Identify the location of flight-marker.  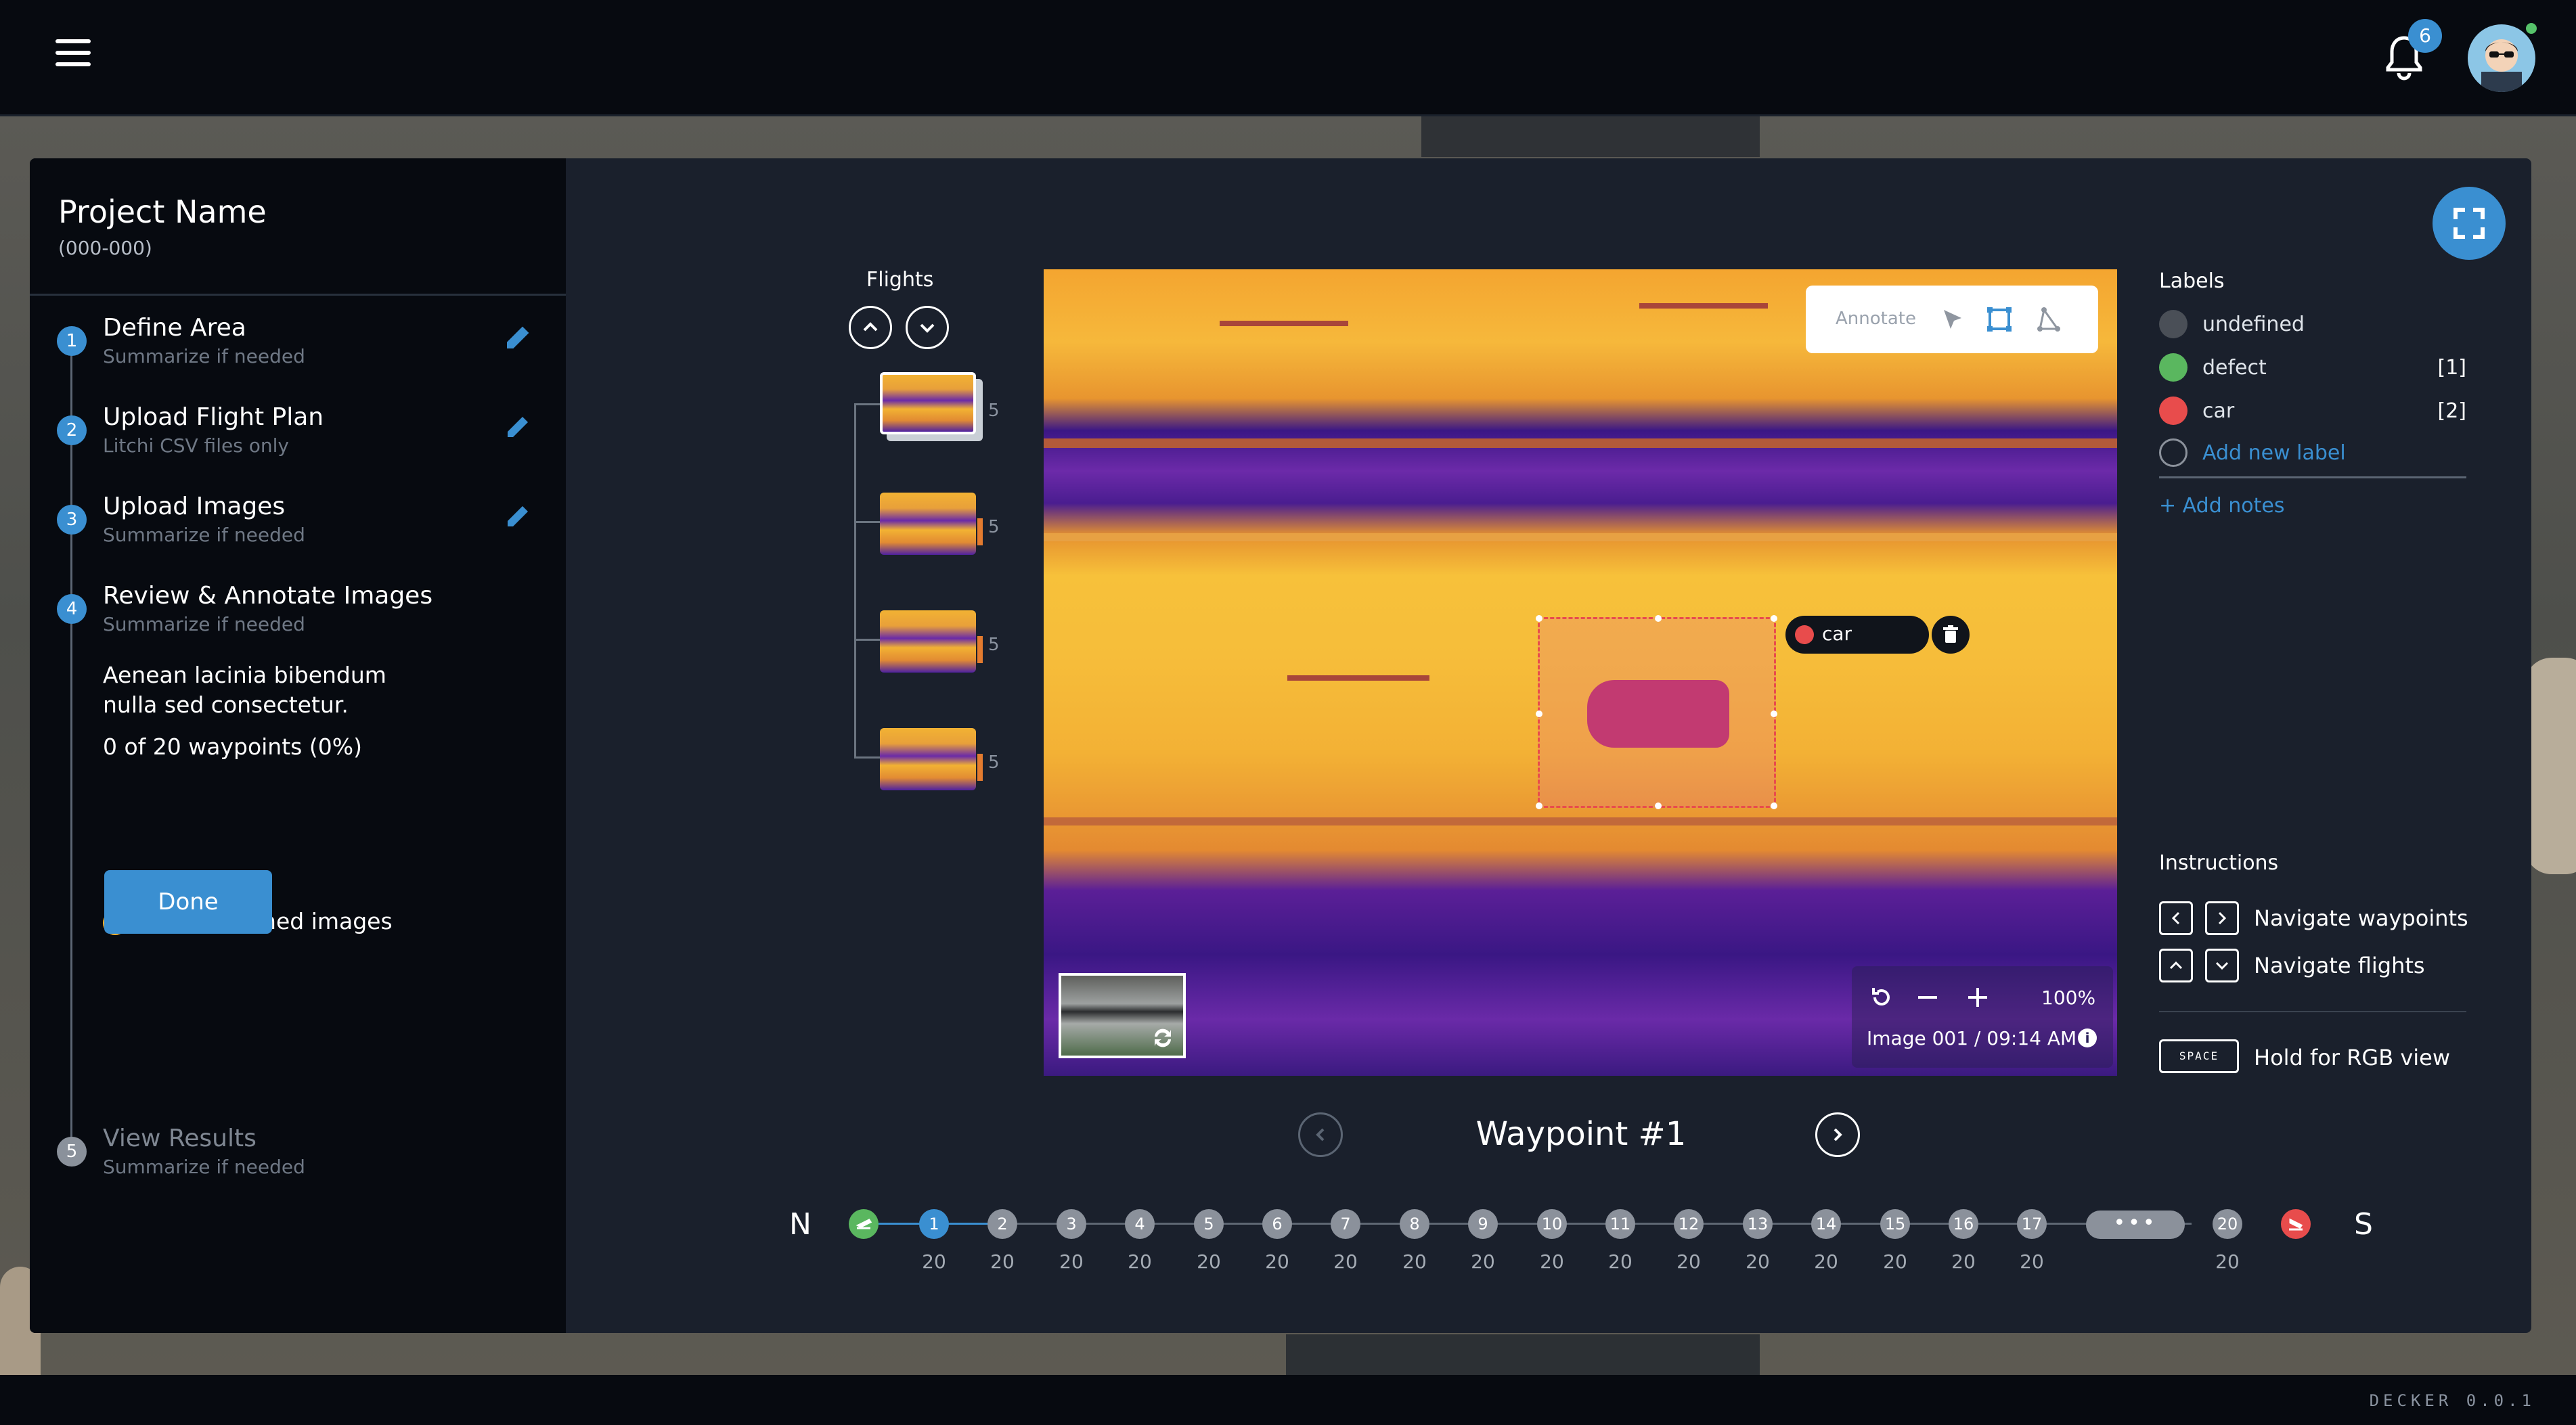
(980, 768).